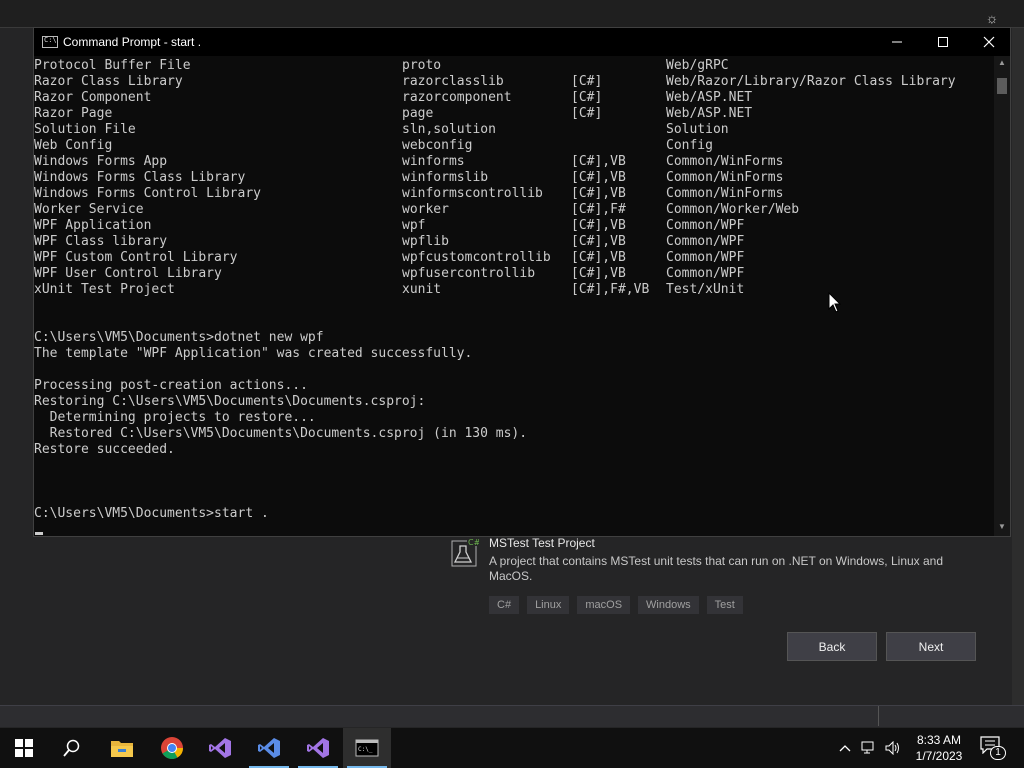 The width and height of the screenshot is (1024, 768). Describe the element at coordinates (465, 552) in the screenshot. I see `test-flask-icon: C#` at that location.